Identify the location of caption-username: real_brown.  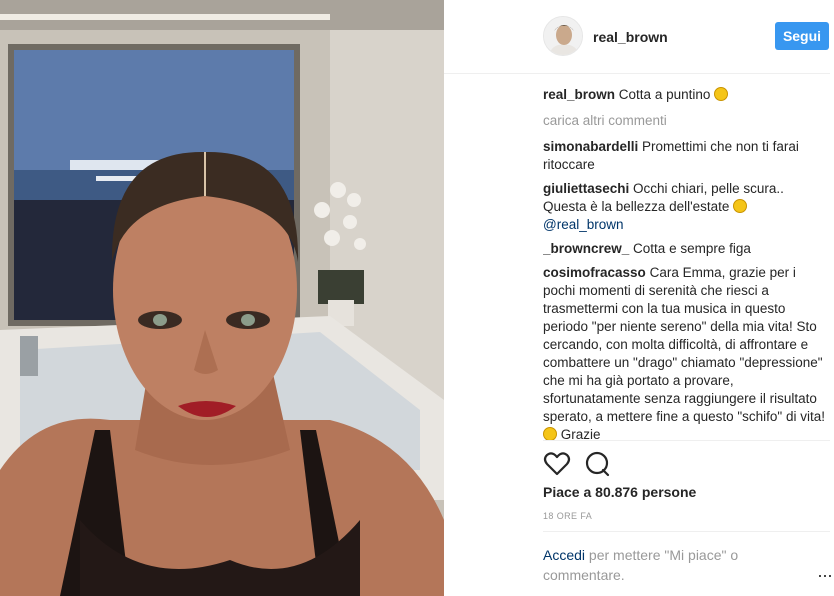
(579, 94).